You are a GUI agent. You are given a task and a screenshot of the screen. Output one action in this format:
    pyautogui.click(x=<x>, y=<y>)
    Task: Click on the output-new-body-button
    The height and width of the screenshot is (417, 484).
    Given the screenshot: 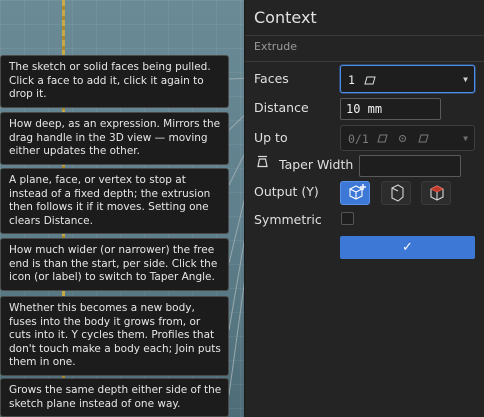 What is the action you would take?
    pyautogui.click(x=355, y=193)
    